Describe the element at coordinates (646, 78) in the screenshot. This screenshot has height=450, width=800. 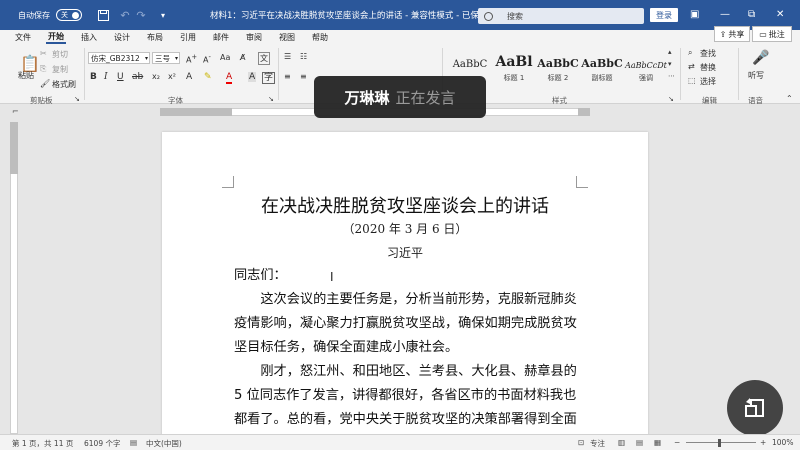
I see `style-name: 强调` at that location.